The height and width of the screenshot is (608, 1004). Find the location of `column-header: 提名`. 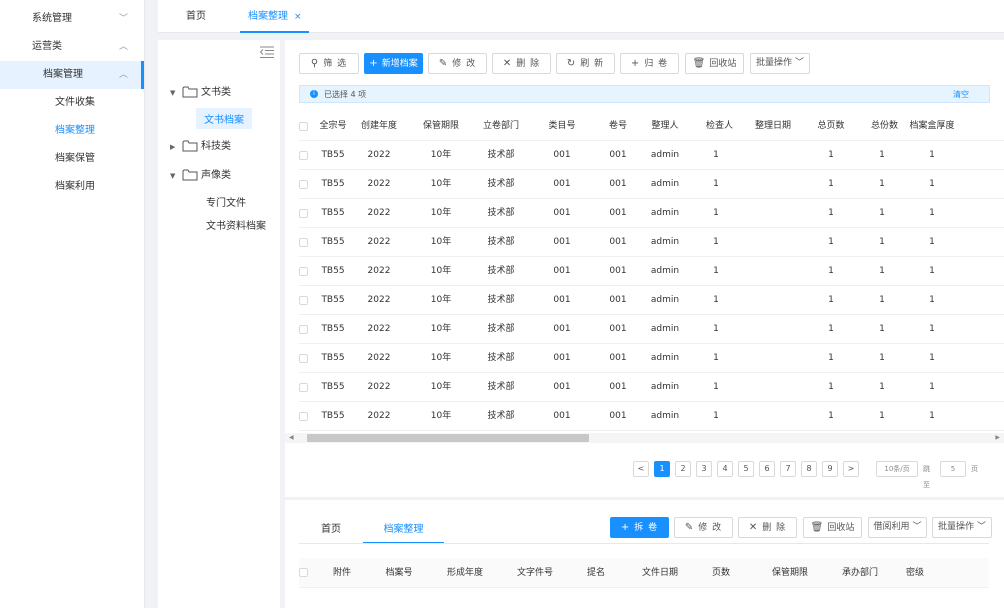

column-header: 提名 is located at coordinates (595, 573).